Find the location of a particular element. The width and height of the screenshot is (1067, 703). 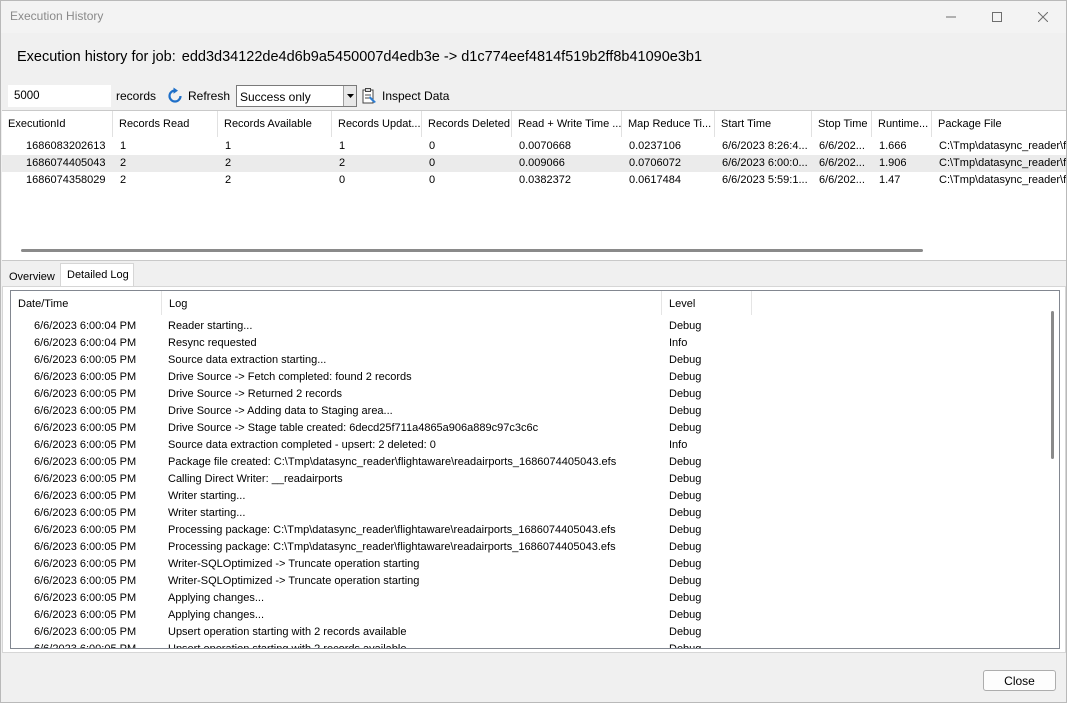

close-button: Close is located at coordinates (1019, 680).